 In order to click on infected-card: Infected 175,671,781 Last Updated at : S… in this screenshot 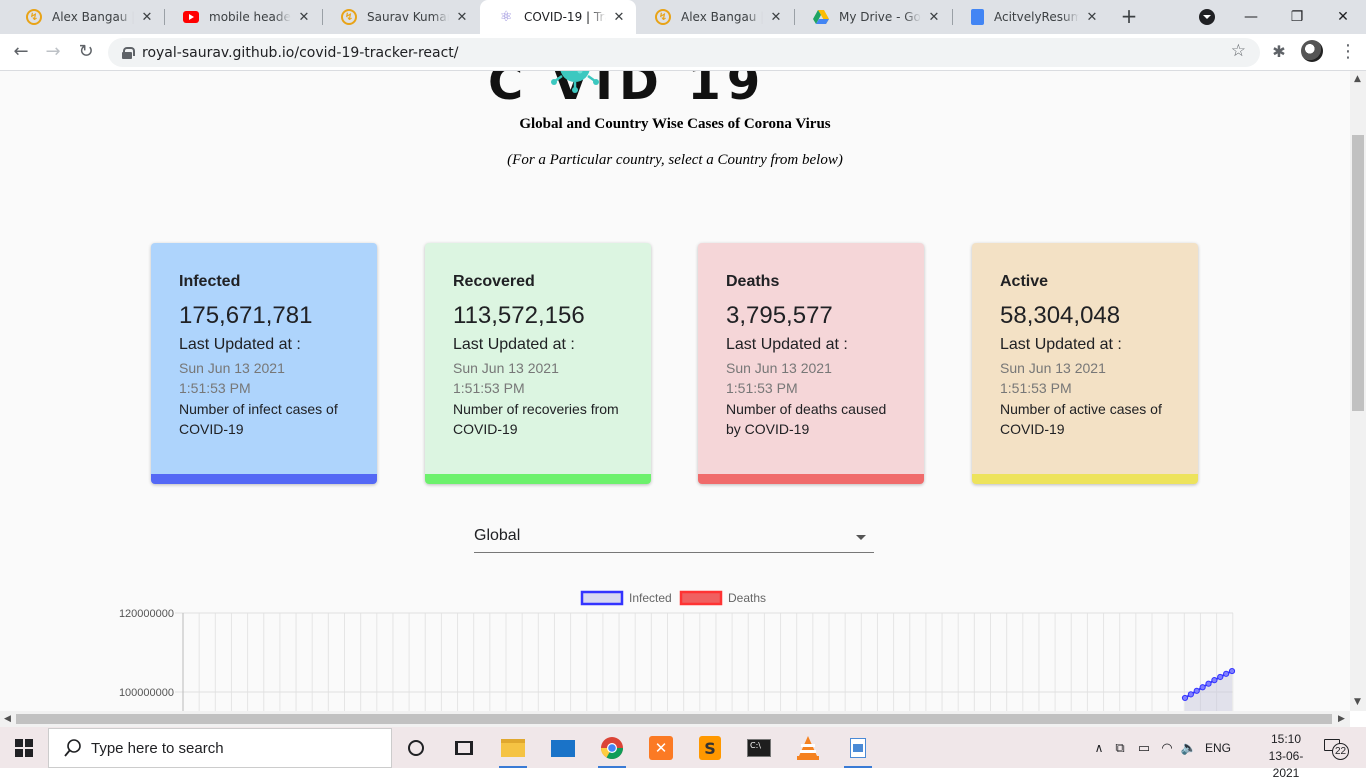, I will do `click(264, 363)`.